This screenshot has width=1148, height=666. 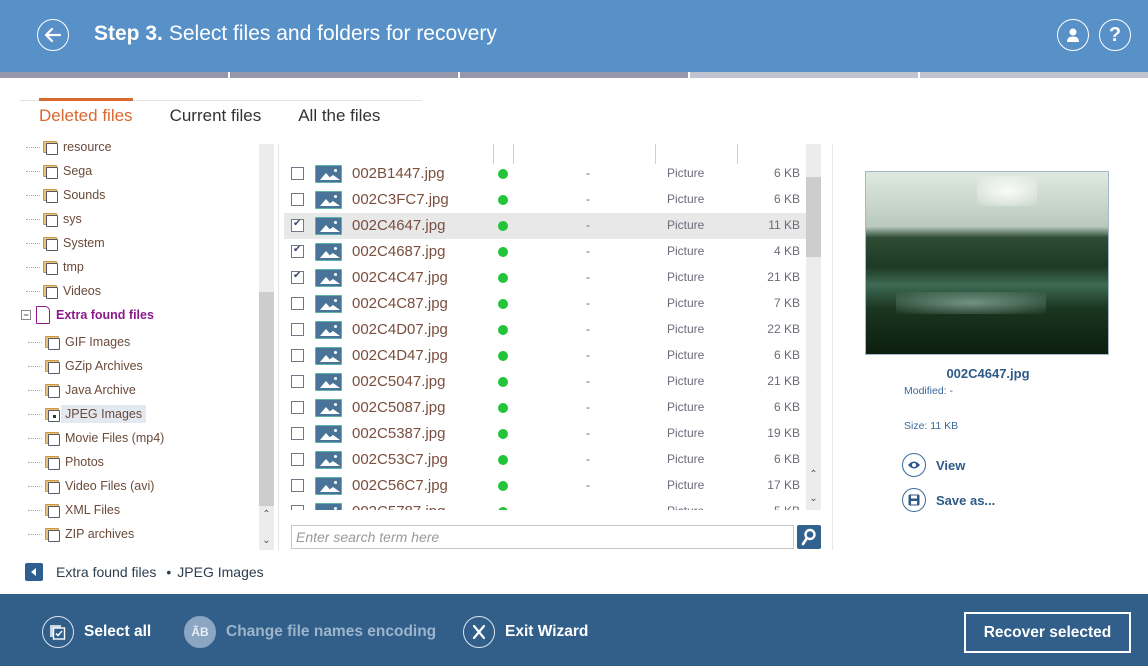 What do you see at coordinates (1047, 632) in the screenshot?
I see `recover-selected-button: Recover selected` at bounding box center [1047, 632].